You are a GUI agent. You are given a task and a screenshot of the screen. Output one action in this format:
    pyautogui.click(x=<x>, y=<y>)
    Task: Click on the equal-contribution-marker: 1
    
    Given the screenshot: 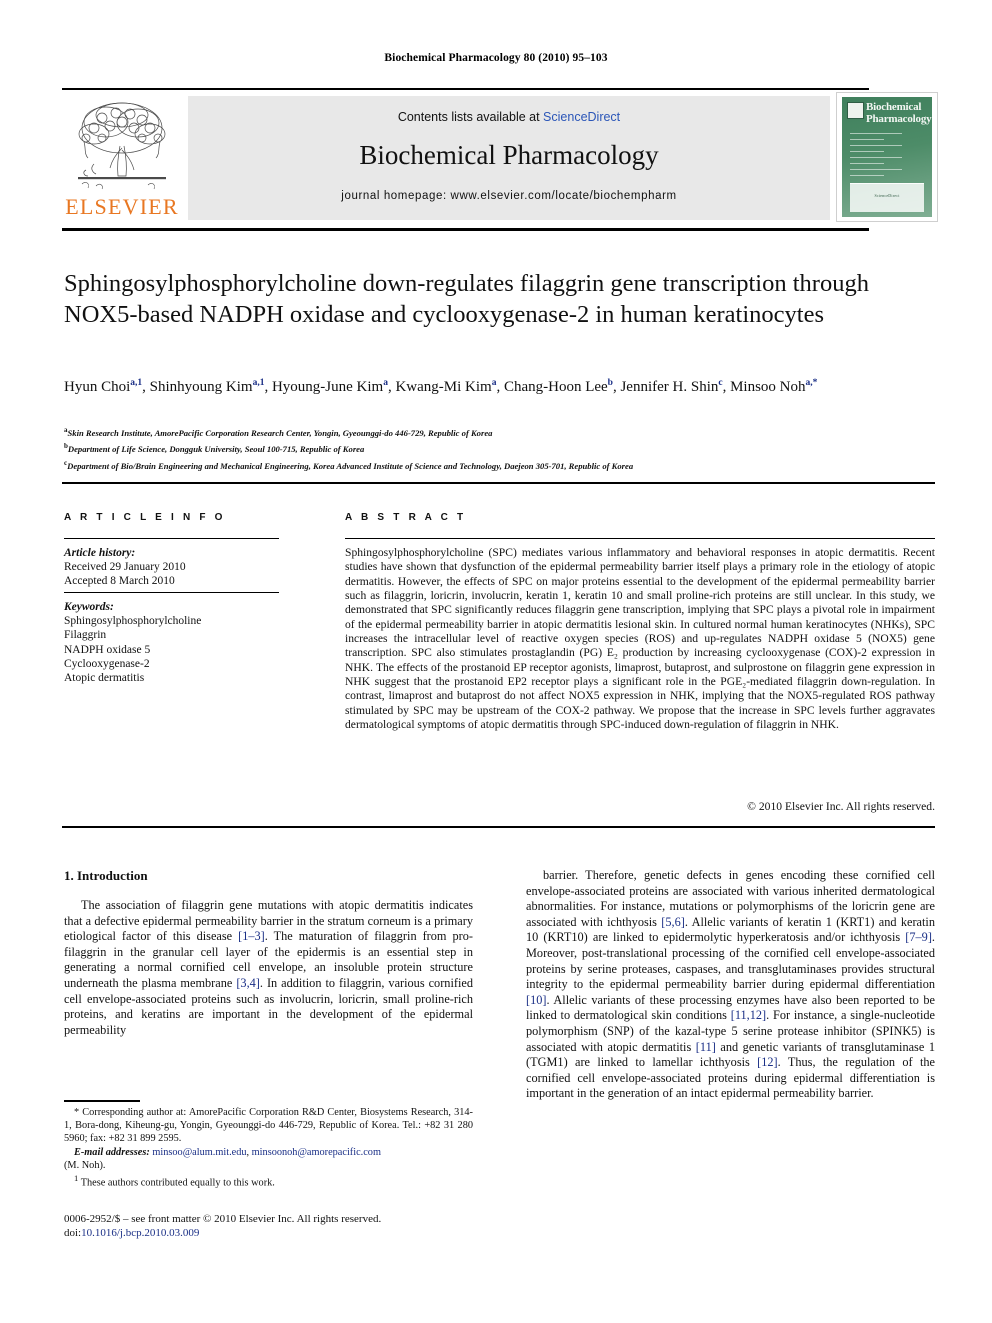 What is the action you would take?
    pyautogui.click(x=76, y=1178)
    